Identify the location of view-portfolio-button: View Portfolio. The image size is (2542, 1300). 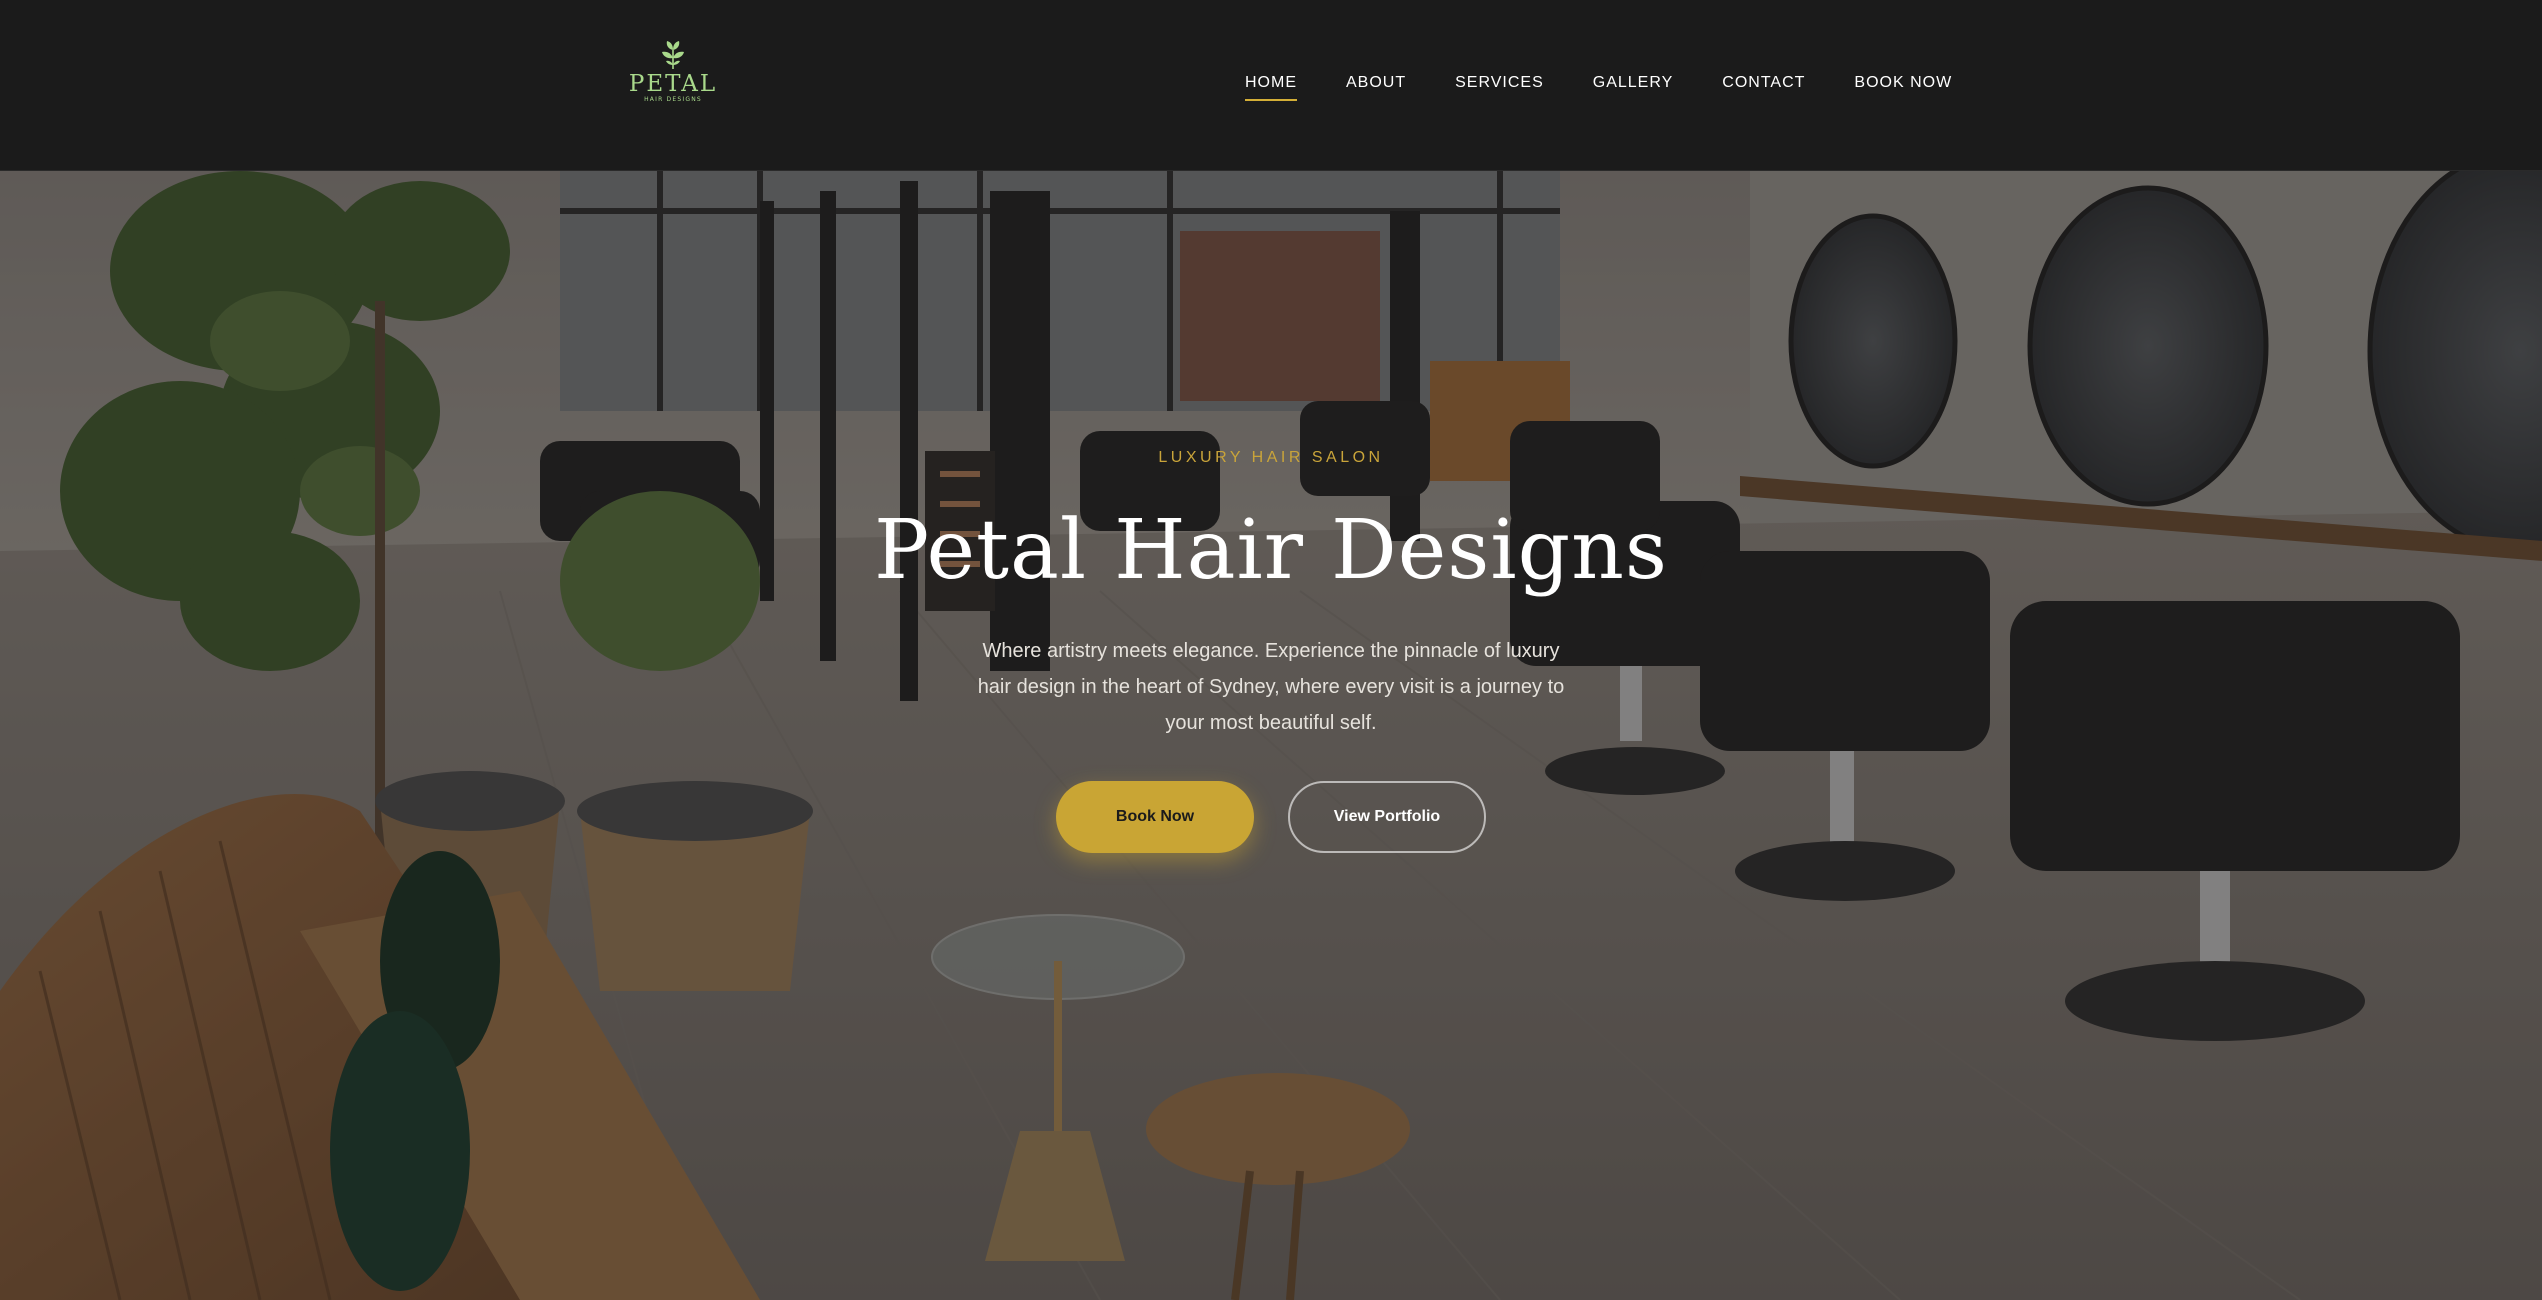
(1387, 817).